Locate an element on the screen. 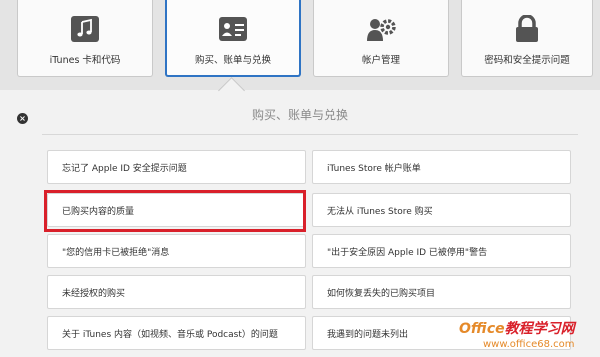 The image size is (600, 357). tab-account-management: 帐户管理 is located at coordinates (381, 38).